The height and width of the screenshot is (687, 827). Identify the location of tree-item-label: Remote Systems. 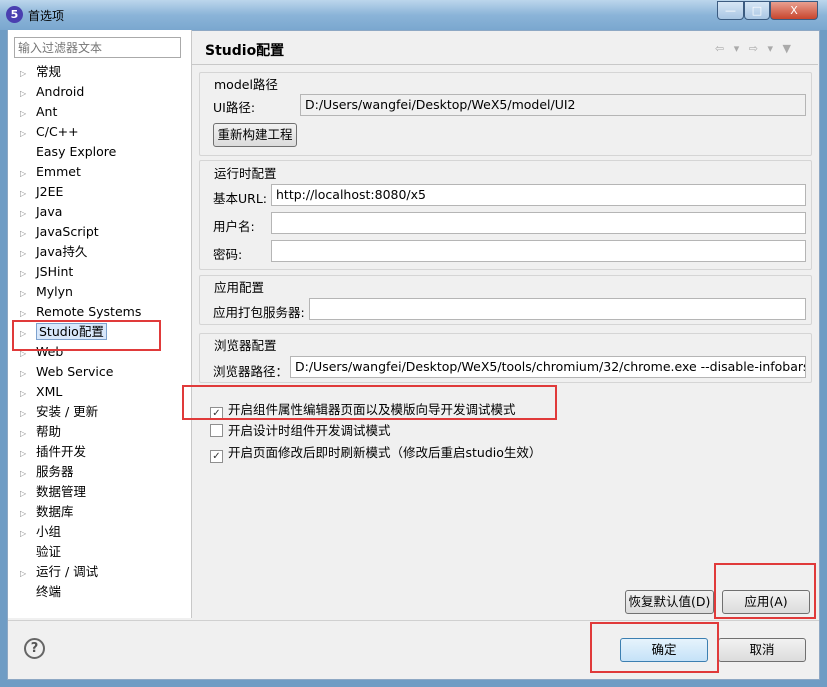
(89, 311).